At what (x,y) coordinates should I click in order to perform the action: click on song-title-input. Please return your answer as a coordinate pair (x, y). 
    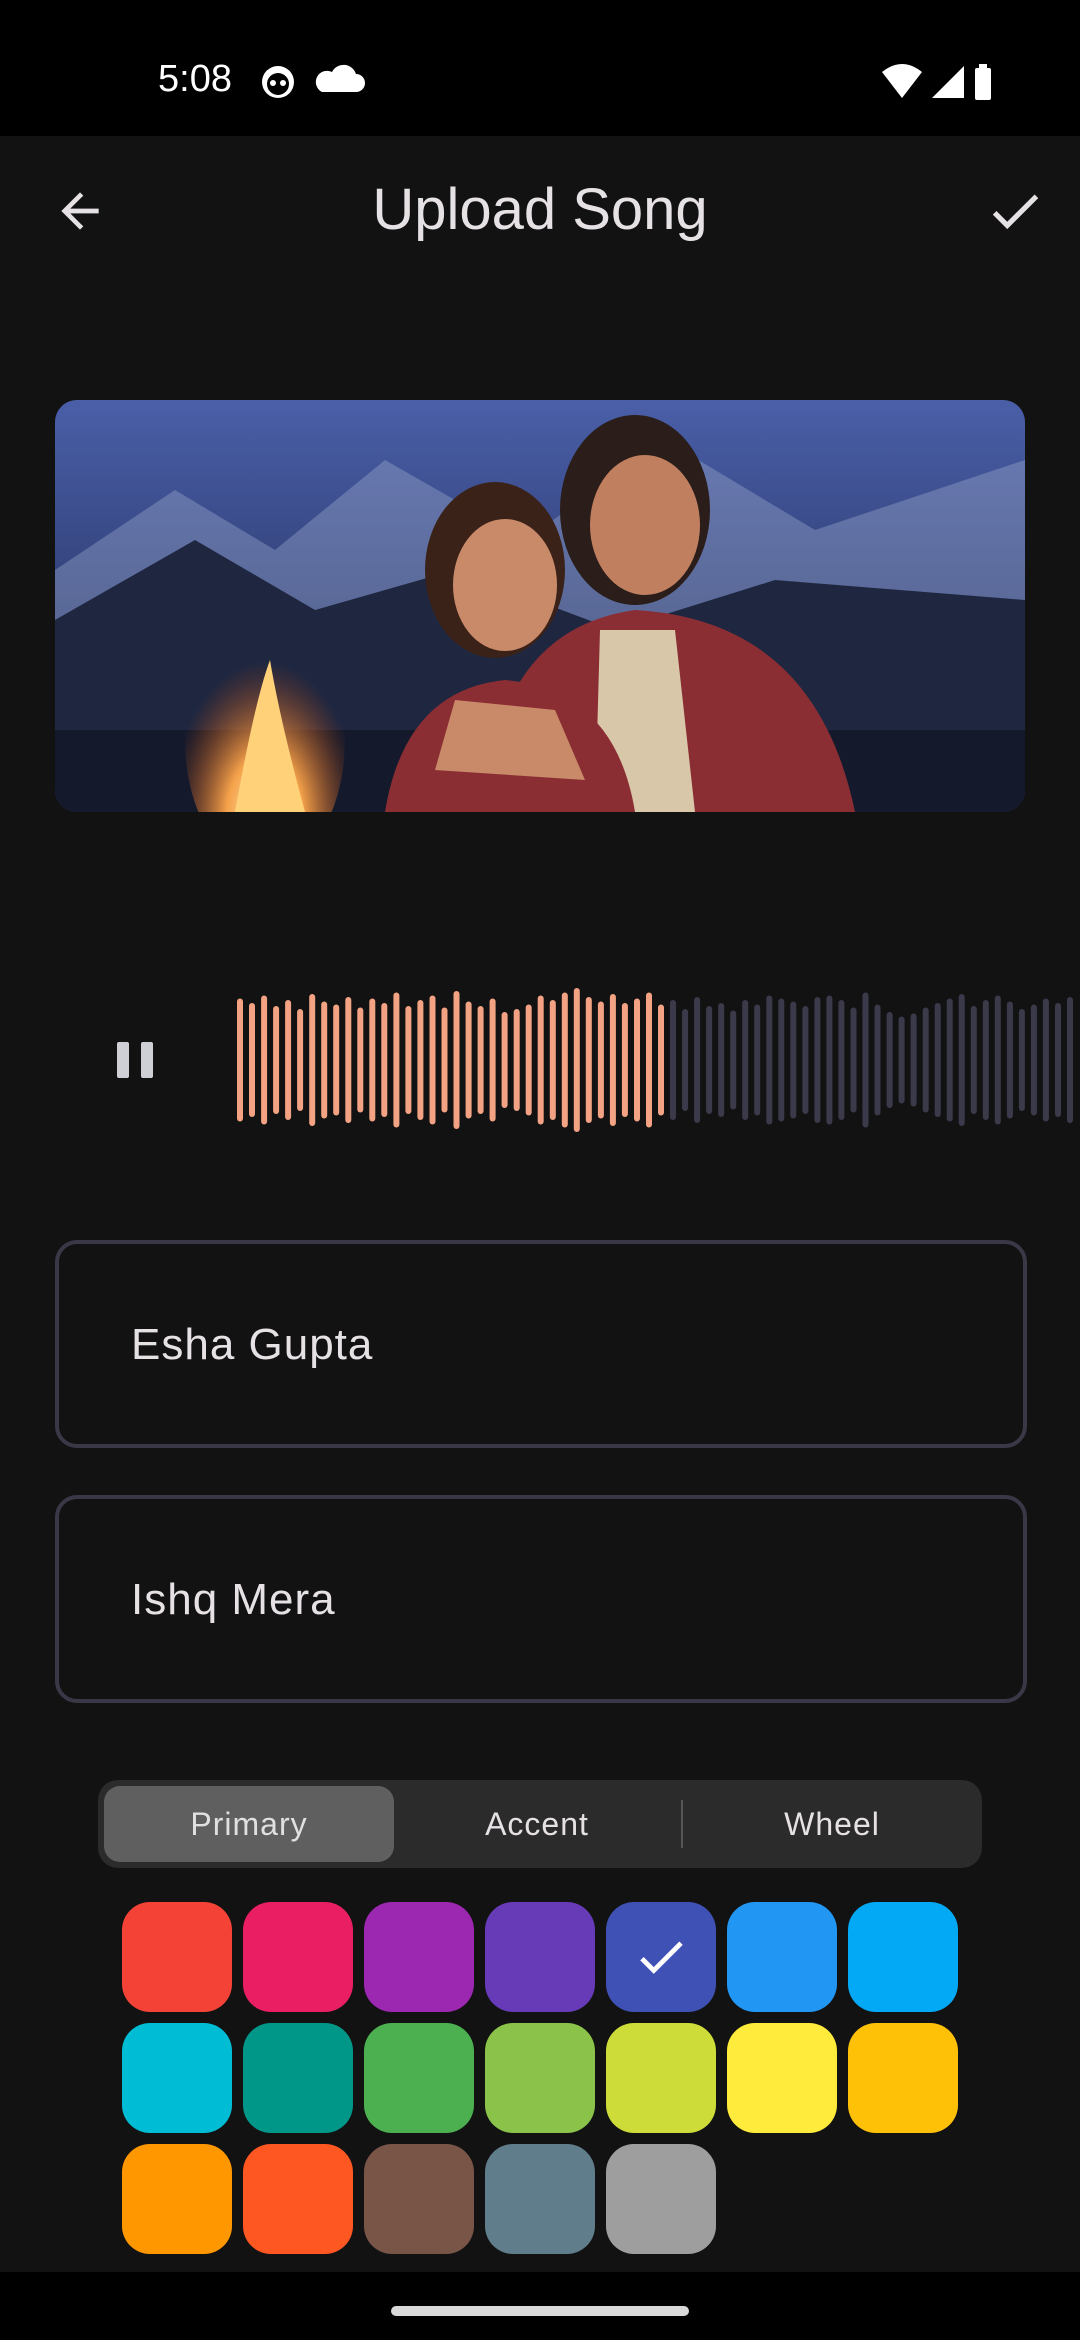
    Looking at the image, I should click on (541, 1600).